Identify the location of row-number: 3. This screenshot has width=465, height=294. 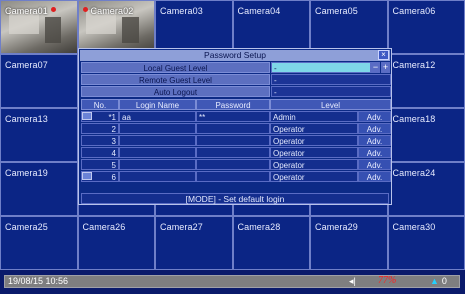
(100, 140).